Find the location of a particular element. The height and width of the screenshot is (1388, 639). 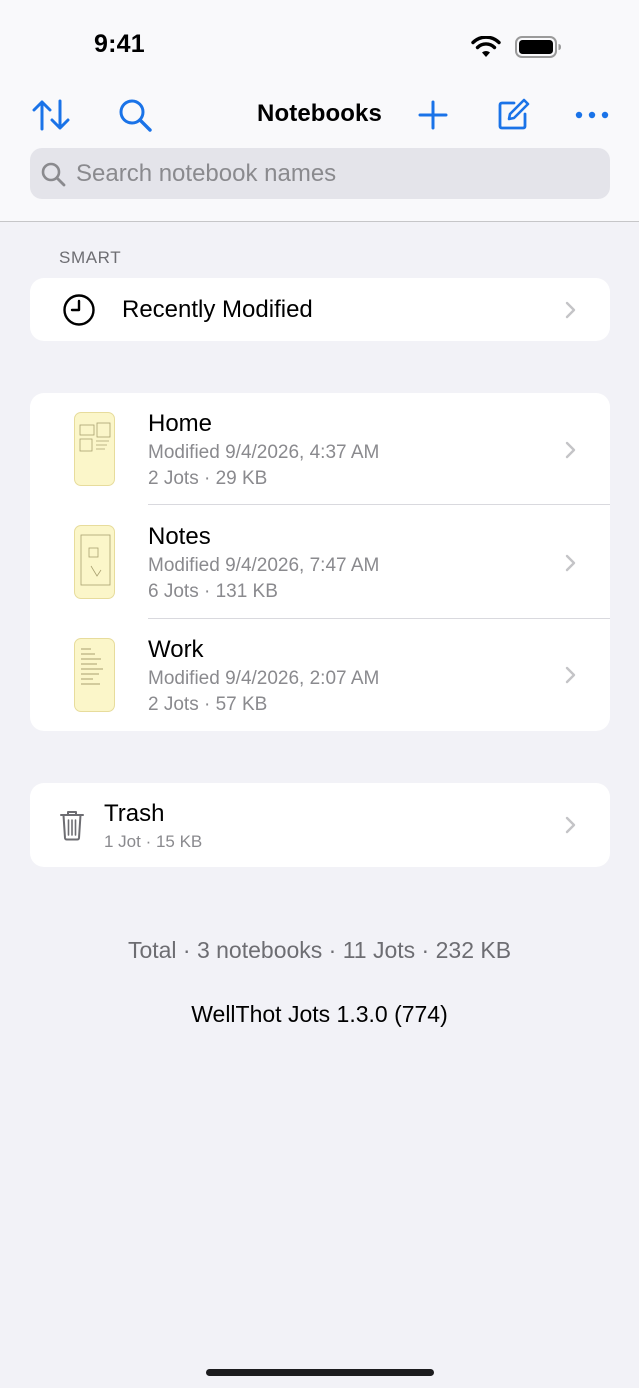

search-placeholder: Search notebook names is located at coordinates (206, 173).